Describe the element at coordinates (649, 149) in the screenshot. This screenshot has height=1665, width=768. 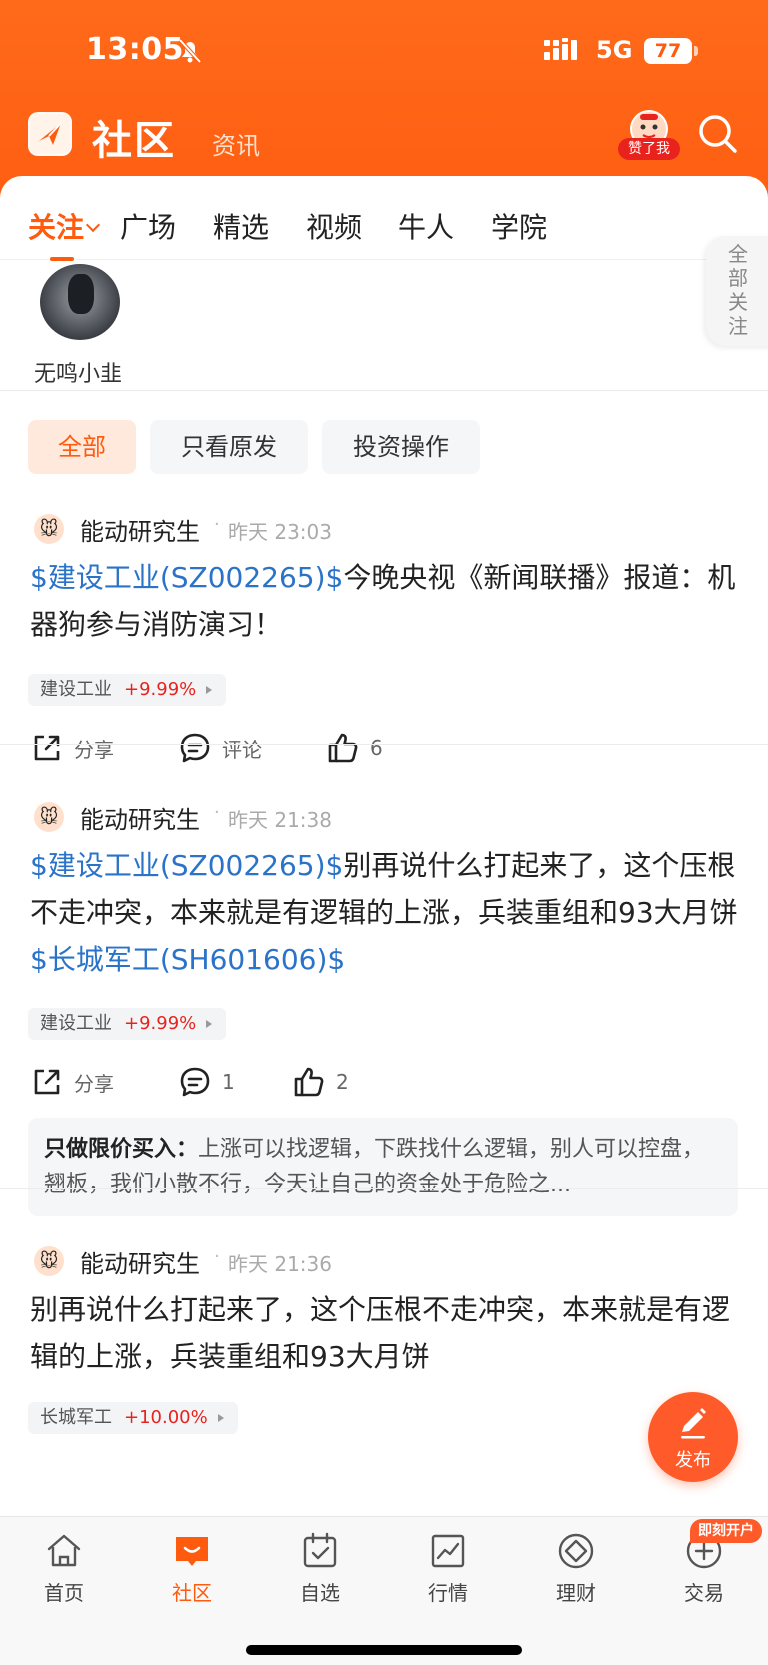
I see `liked-me-badge: 赞了我` at that location.